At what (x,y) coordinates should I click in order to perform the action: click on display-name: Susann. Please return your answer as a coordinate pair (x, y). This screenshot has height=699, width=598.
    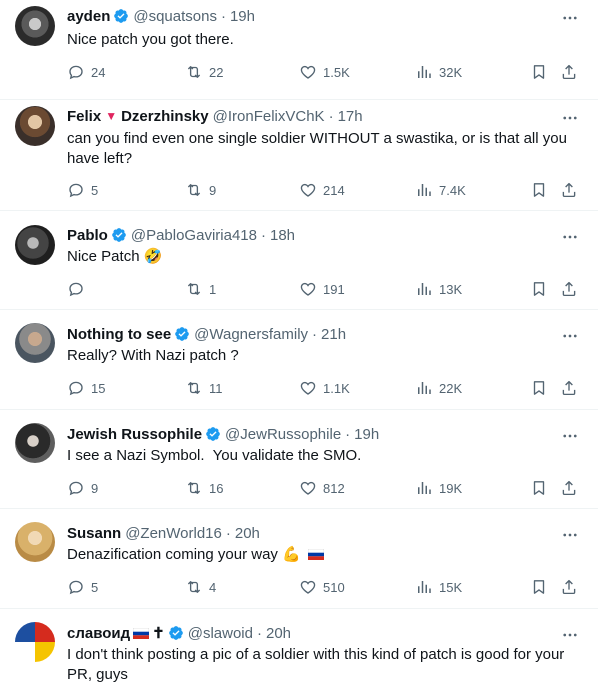
    Looking at the image, I should click on (94, 533).